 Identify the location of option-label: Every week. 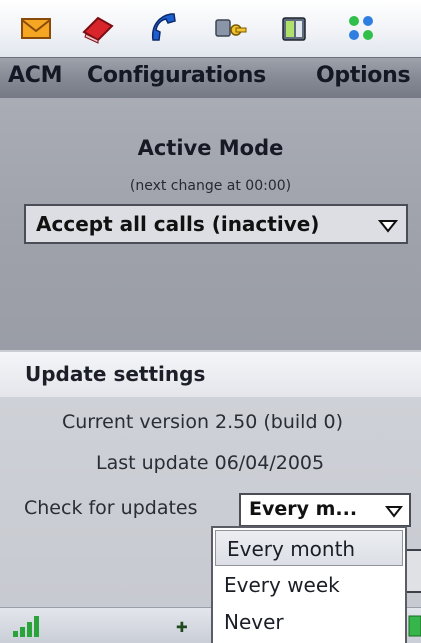
(282, 585).